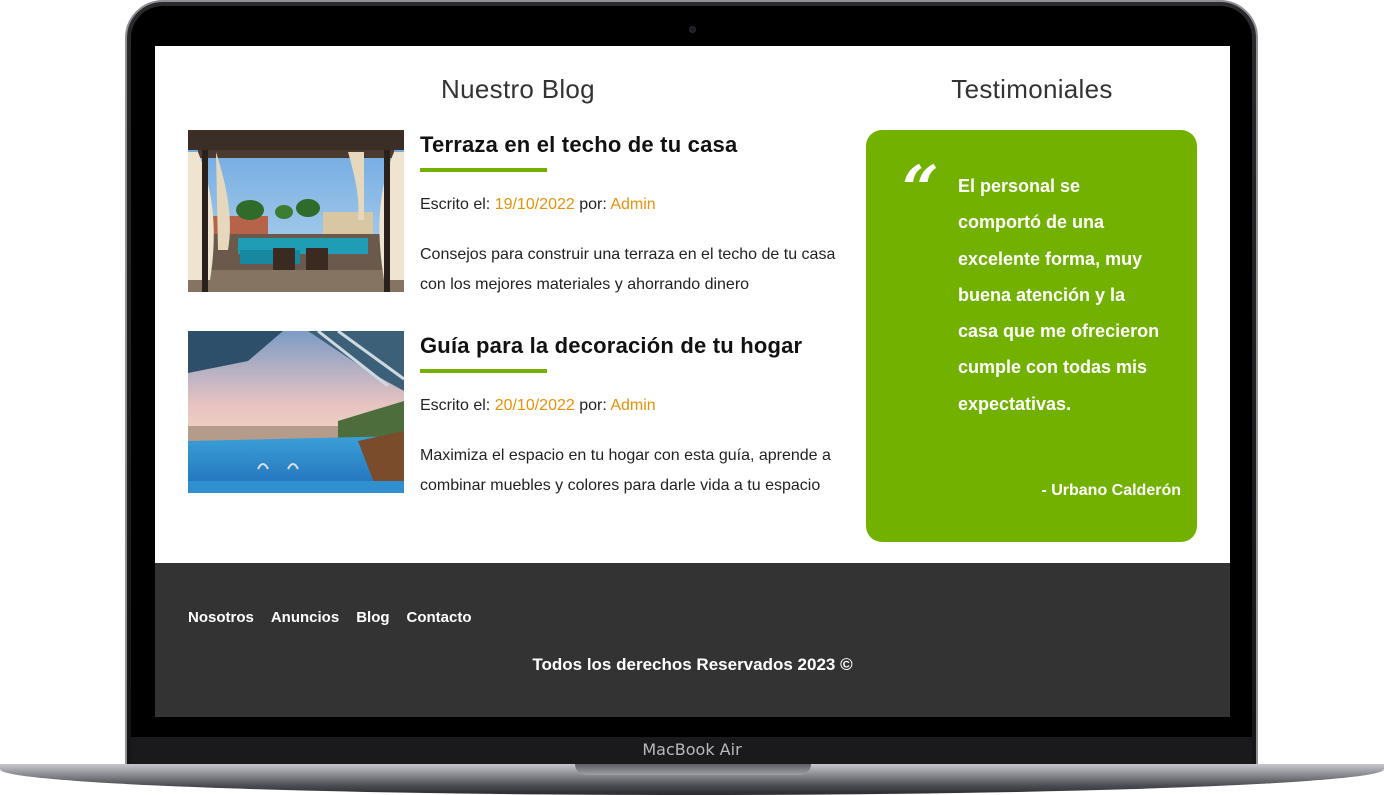 The image size is (1384, 795). I want to click on post-date: 20/10/2022, so click(534, 405).